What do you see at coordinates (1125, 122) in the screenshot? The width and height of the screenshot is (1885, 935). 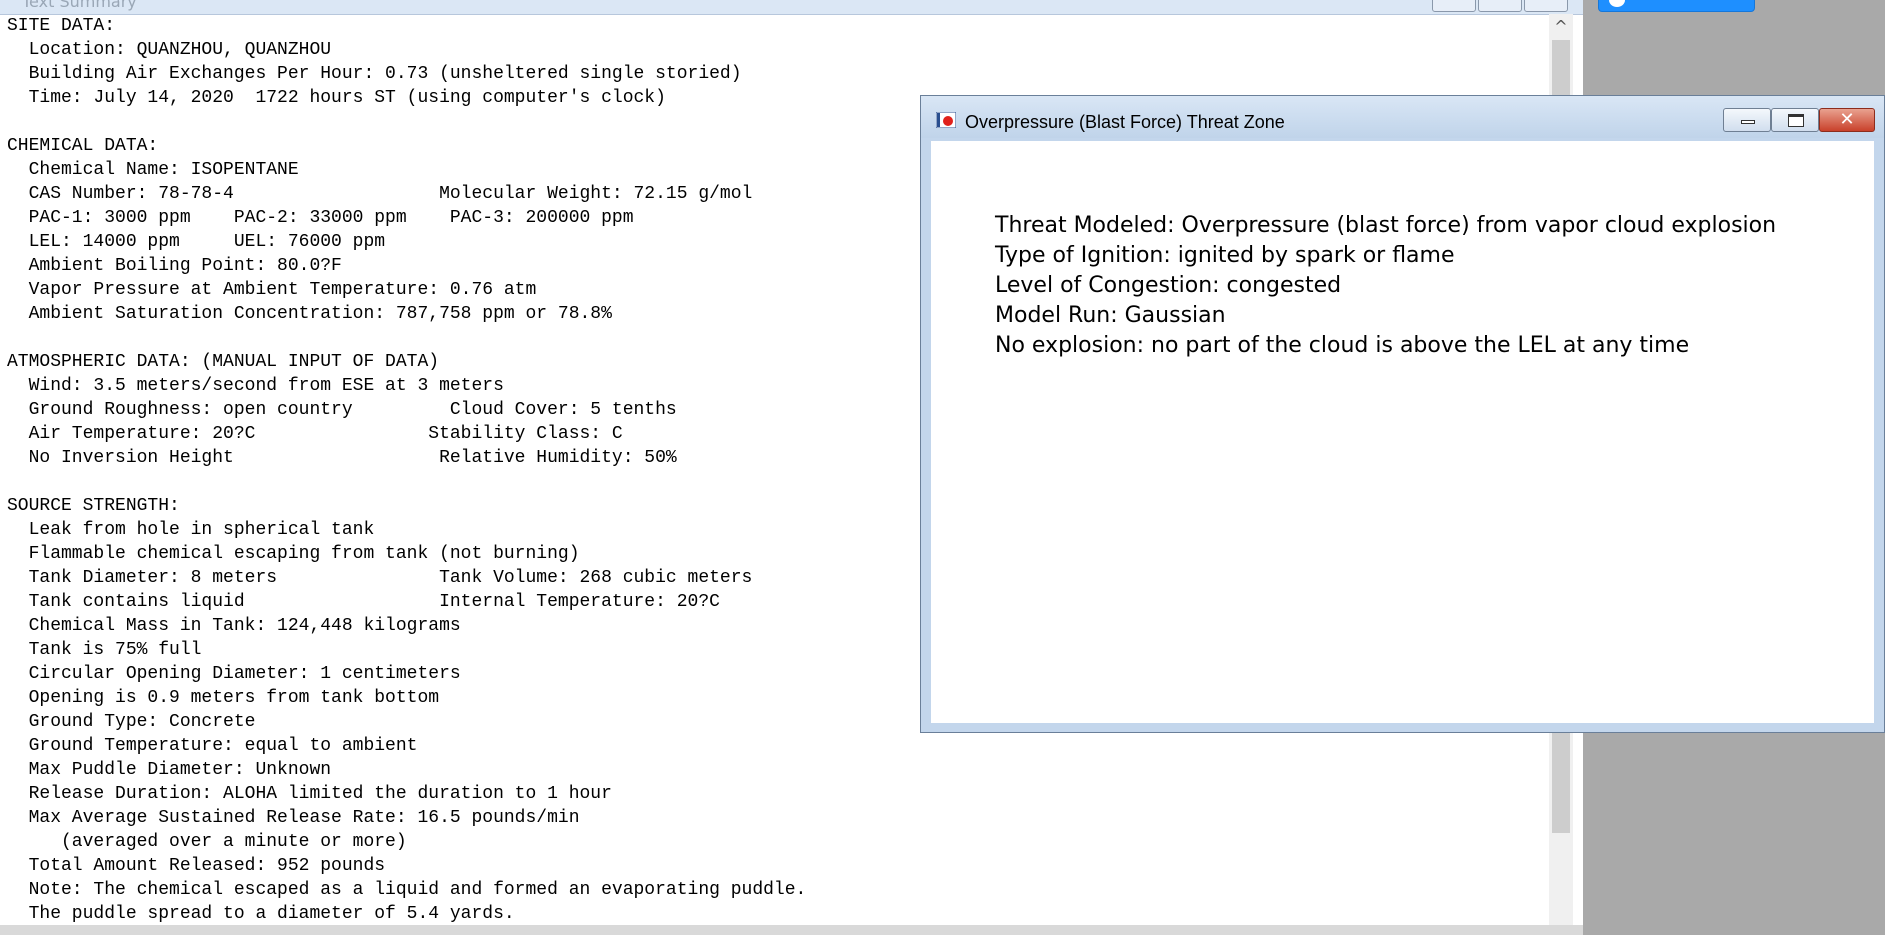 I see `threat-window-title: Overpressure (Blast Force) Threat Zone` at bounding box center [1125, 122].